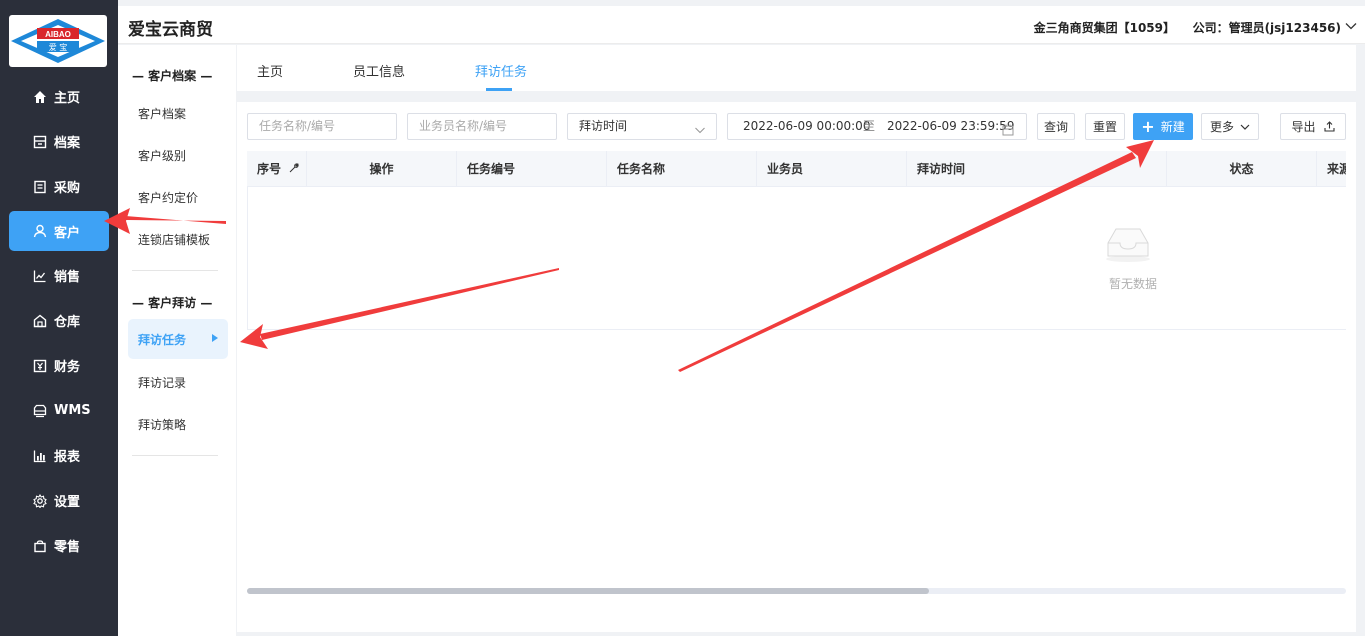 This screenshot has width=1365, height=636. Describe the element at coordinates (322, 126) in the screenshot. I see `task-search-input: 任务名称/编号` at that location.